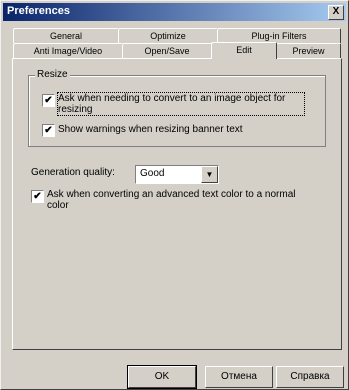 This screenshot has height=390, width=349. What do you see at coordinates (167, 50) in the screenshot?
I see `tab-open-save: Open/Save` at bounding box center [167, 50].